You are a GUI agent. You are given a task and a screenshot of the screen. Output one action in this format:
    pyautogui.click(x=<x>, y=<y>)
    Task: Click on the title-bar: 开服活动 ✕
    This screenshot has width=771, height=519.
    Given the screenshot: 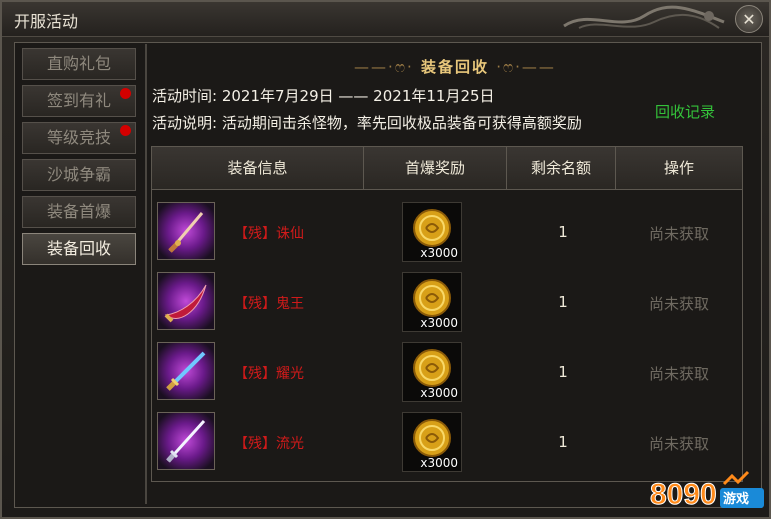 What is the action you would take?
    pyautogui.click(x=385, y=19)
    